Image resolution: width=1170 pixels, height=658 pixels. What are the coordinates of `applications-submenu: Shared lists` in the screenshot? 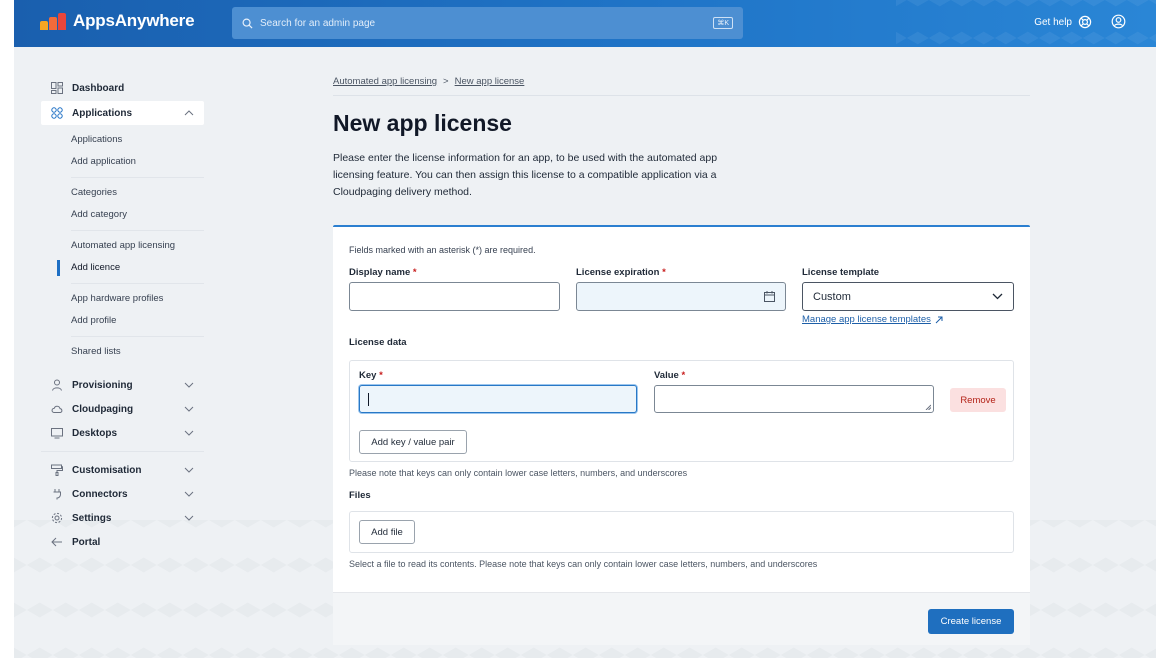 It's located at (122, 352).